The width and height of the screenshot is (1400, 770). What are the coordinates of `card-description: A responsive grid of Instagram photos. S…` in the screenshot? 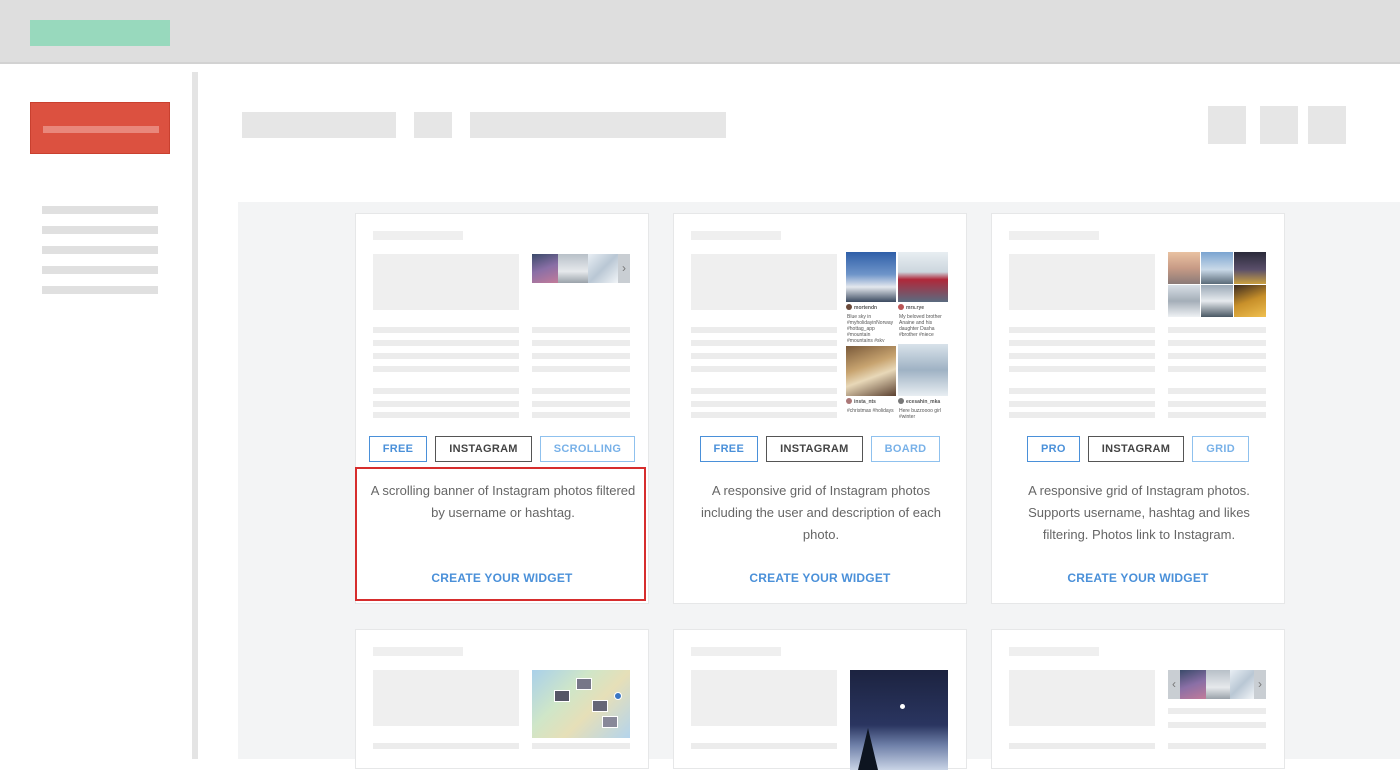 It's located at (1139, 512).